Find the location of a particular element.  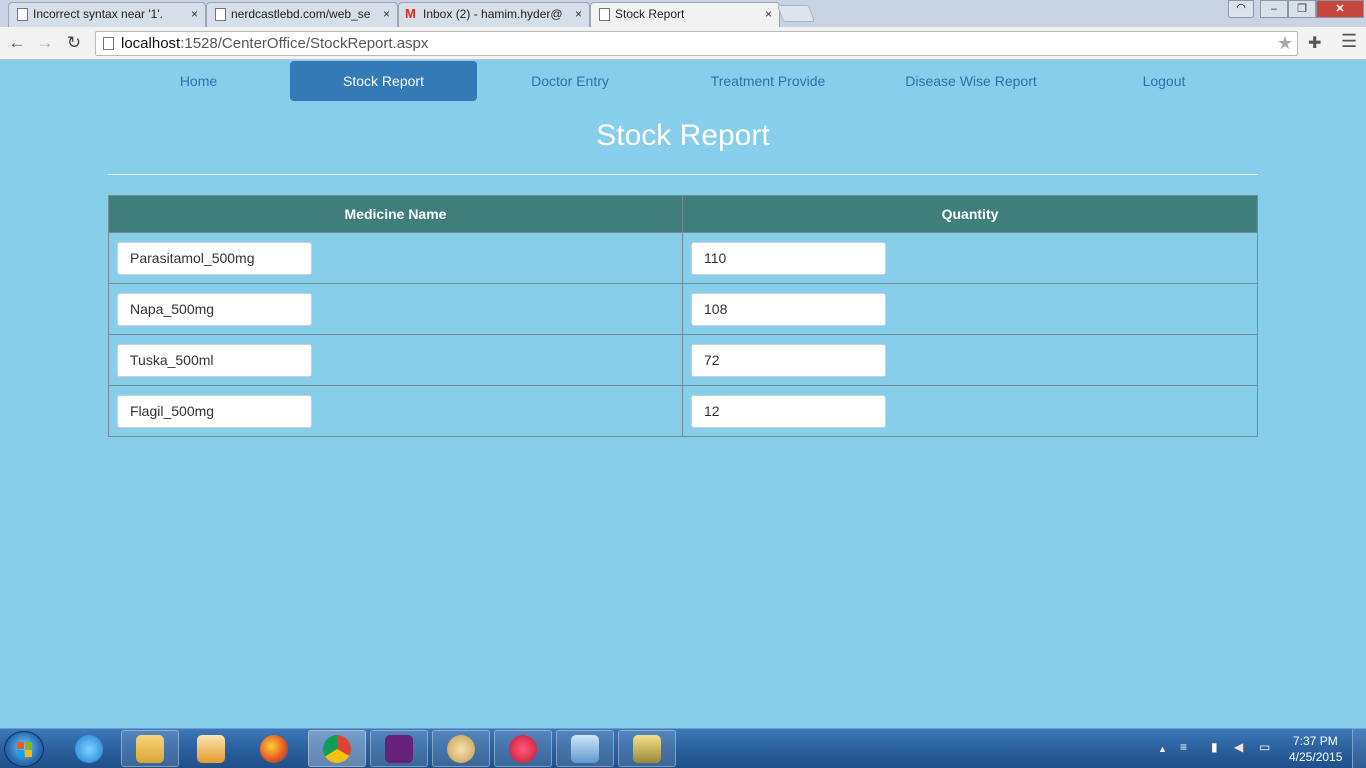

table-row: Parasitamol_500mg 110 is located at coordinates (683, 258).